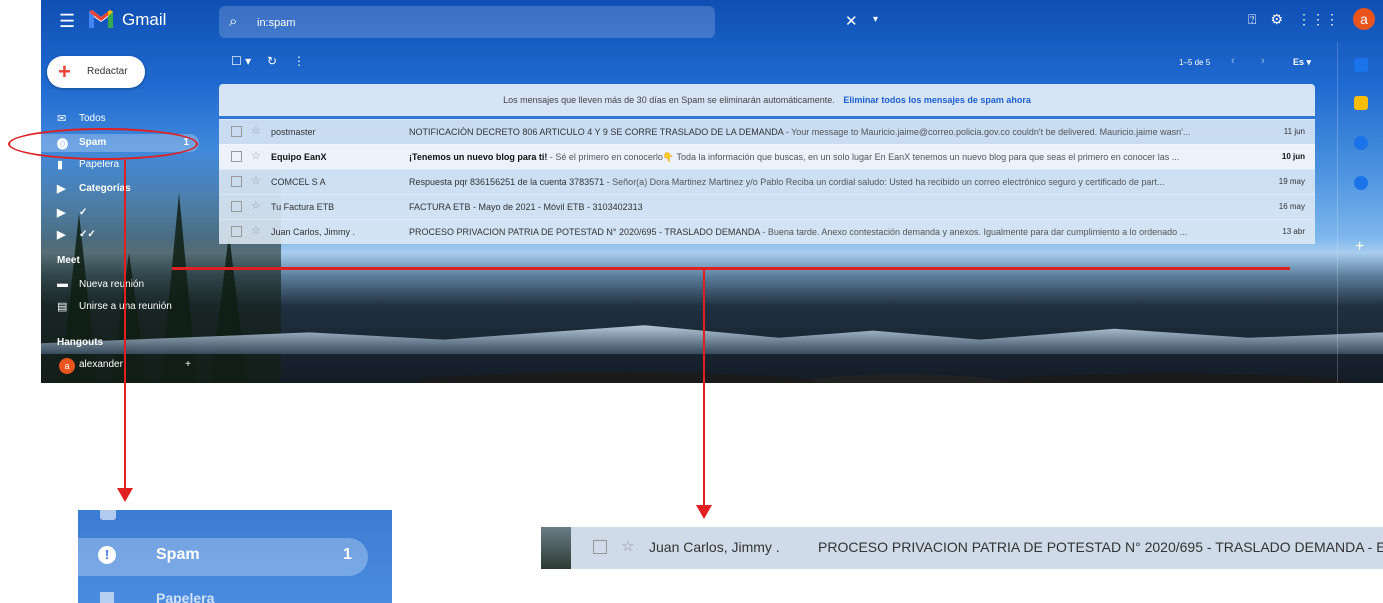  What do you see at coordinates (1291, 181) in the screenshot?
I see `email-date: 19 may` at bounding box center [1291, 181].